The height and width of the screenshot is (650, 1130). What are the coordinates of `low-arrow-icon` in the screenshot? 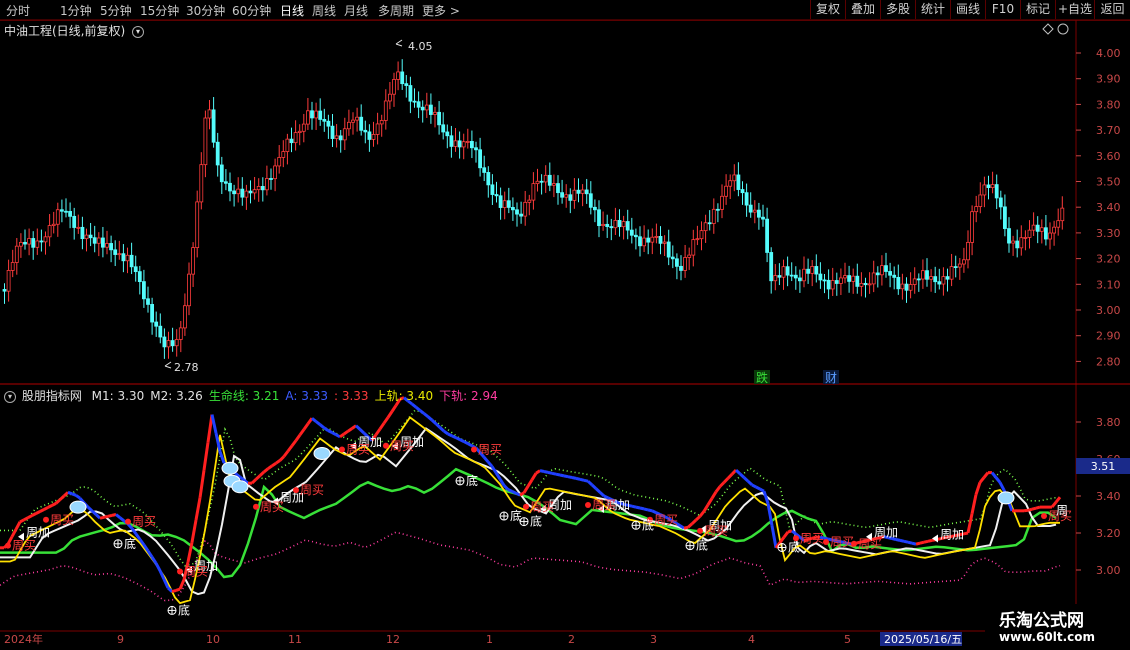 It's located at (168, 365).